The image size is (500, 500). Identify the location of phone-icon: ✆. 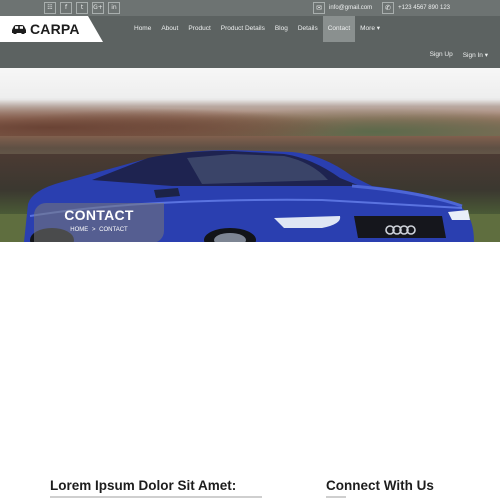
(388, 8).